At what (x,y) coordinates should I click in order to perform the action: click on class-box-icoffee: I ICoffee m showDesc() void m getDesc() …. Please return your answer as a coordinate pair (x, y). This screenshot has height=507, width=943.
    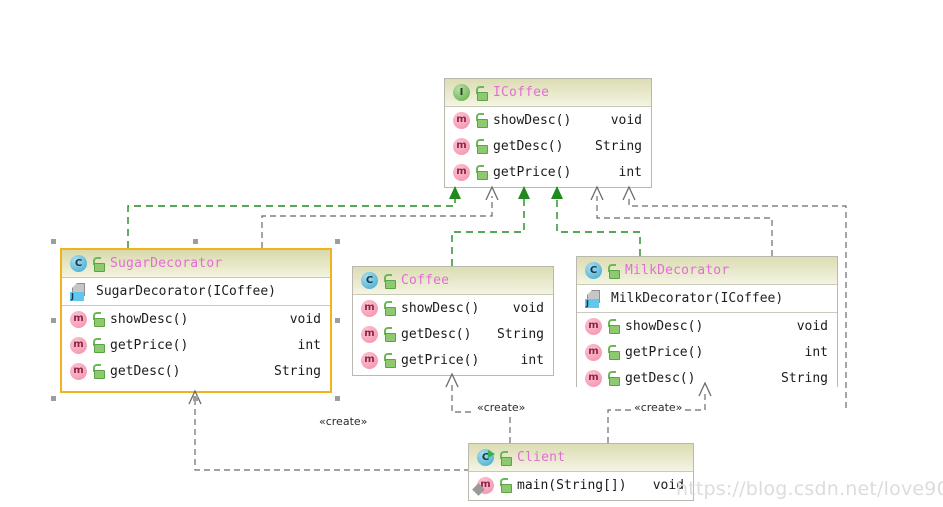
    Looking at the image, I should click on (548, 133).